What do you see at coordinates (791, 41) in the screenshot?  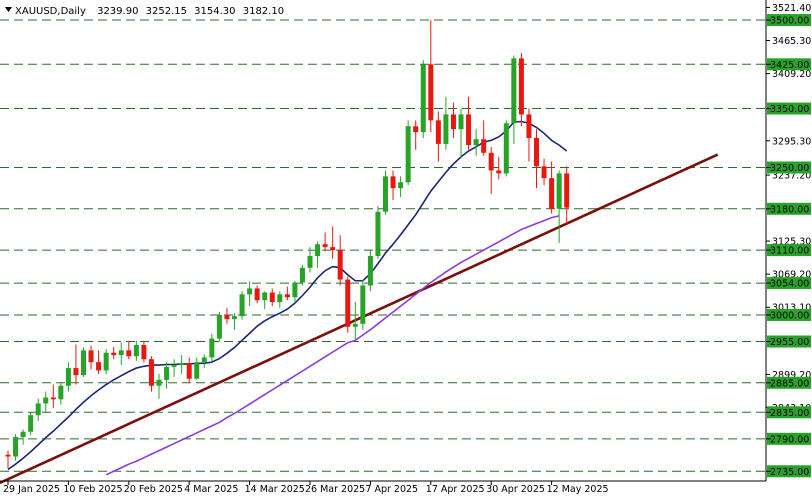 I see `price-tick-label: 3465.30` at bounding box center [791, 41].